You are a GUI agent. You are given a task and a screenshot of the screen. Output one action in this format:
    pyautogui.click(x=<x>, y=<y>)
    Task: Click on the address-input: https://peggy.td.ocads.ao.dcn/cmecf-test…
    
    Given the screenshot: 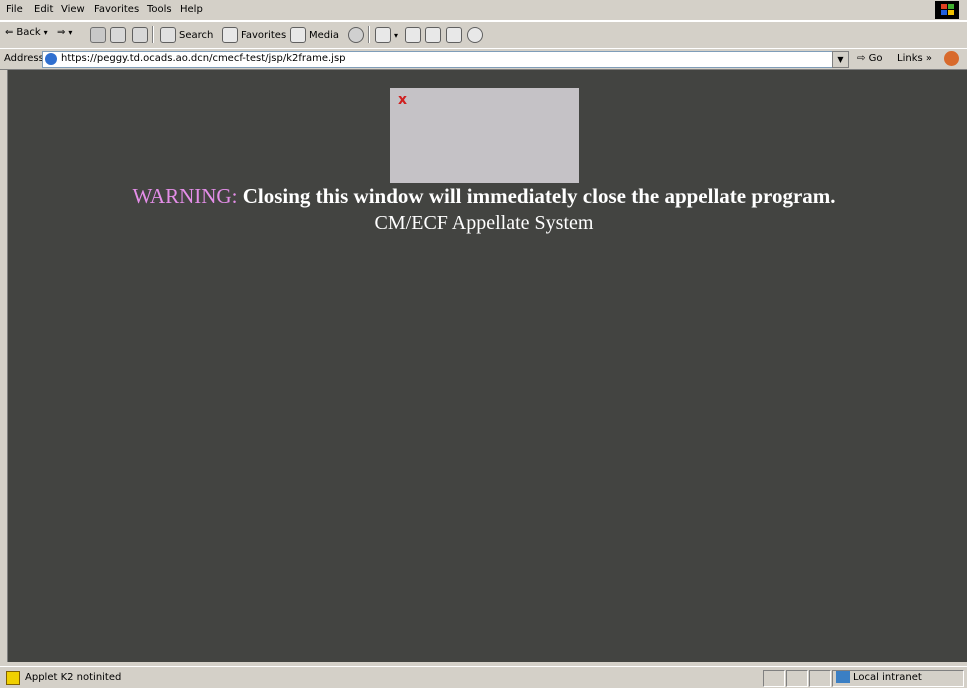 What is the action you would take?
    pyautogui.click(x=438, y=59)
    